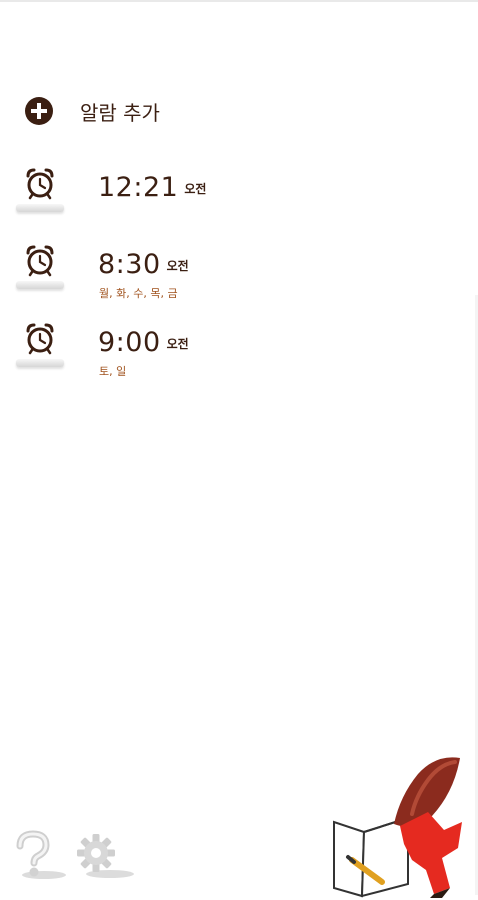 The image size is (478, 900). I want to click on add-alarm-label: 알람 추가, so click(120, 112).